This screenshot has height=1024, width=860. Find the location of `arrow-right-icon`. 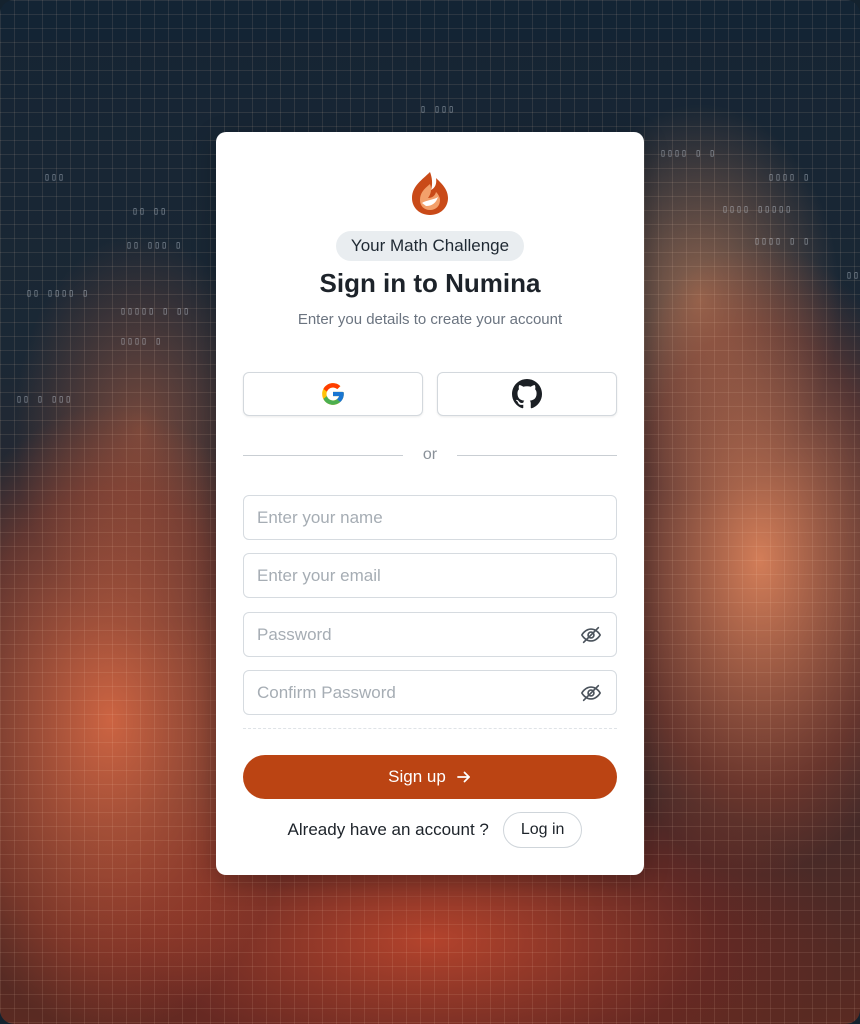

arrow-right-icon is located at coordinates (463, 777).